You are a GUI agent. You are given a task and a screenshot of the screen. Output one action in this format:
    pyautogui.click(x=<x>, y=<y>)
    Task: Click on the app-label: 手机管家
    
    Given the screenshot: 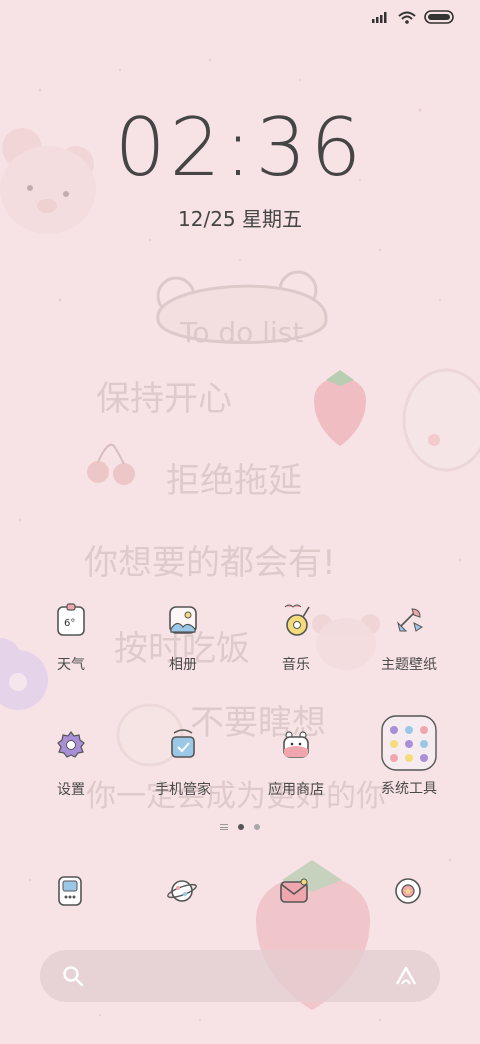 What is the action you would take?
    pyautogui.click(x=183, y=790)
    